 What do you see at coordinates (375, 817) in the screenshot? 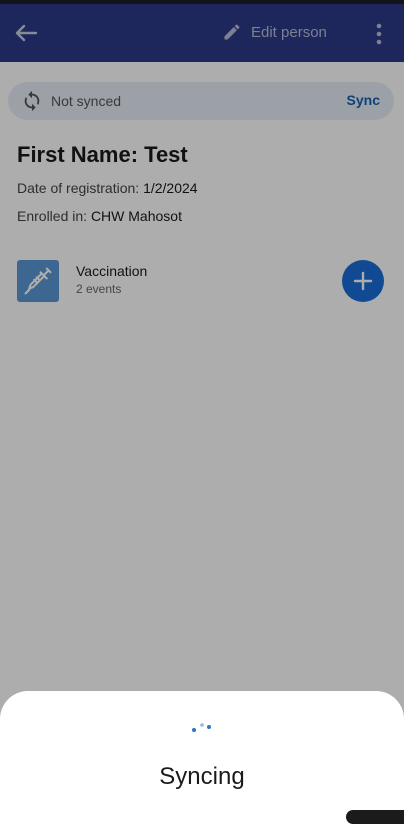
I see `corner-overlay-handle` at bounding box center [375, 817].